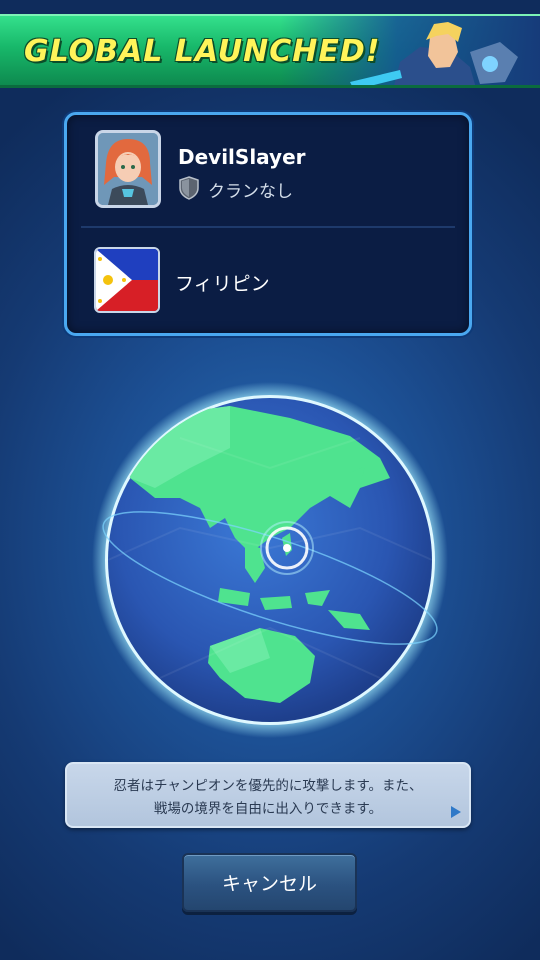 This screenshot has height=960, width=540. Describe the element at coordinates (128, 169) in the screenshot. I see `avatar` at that location.